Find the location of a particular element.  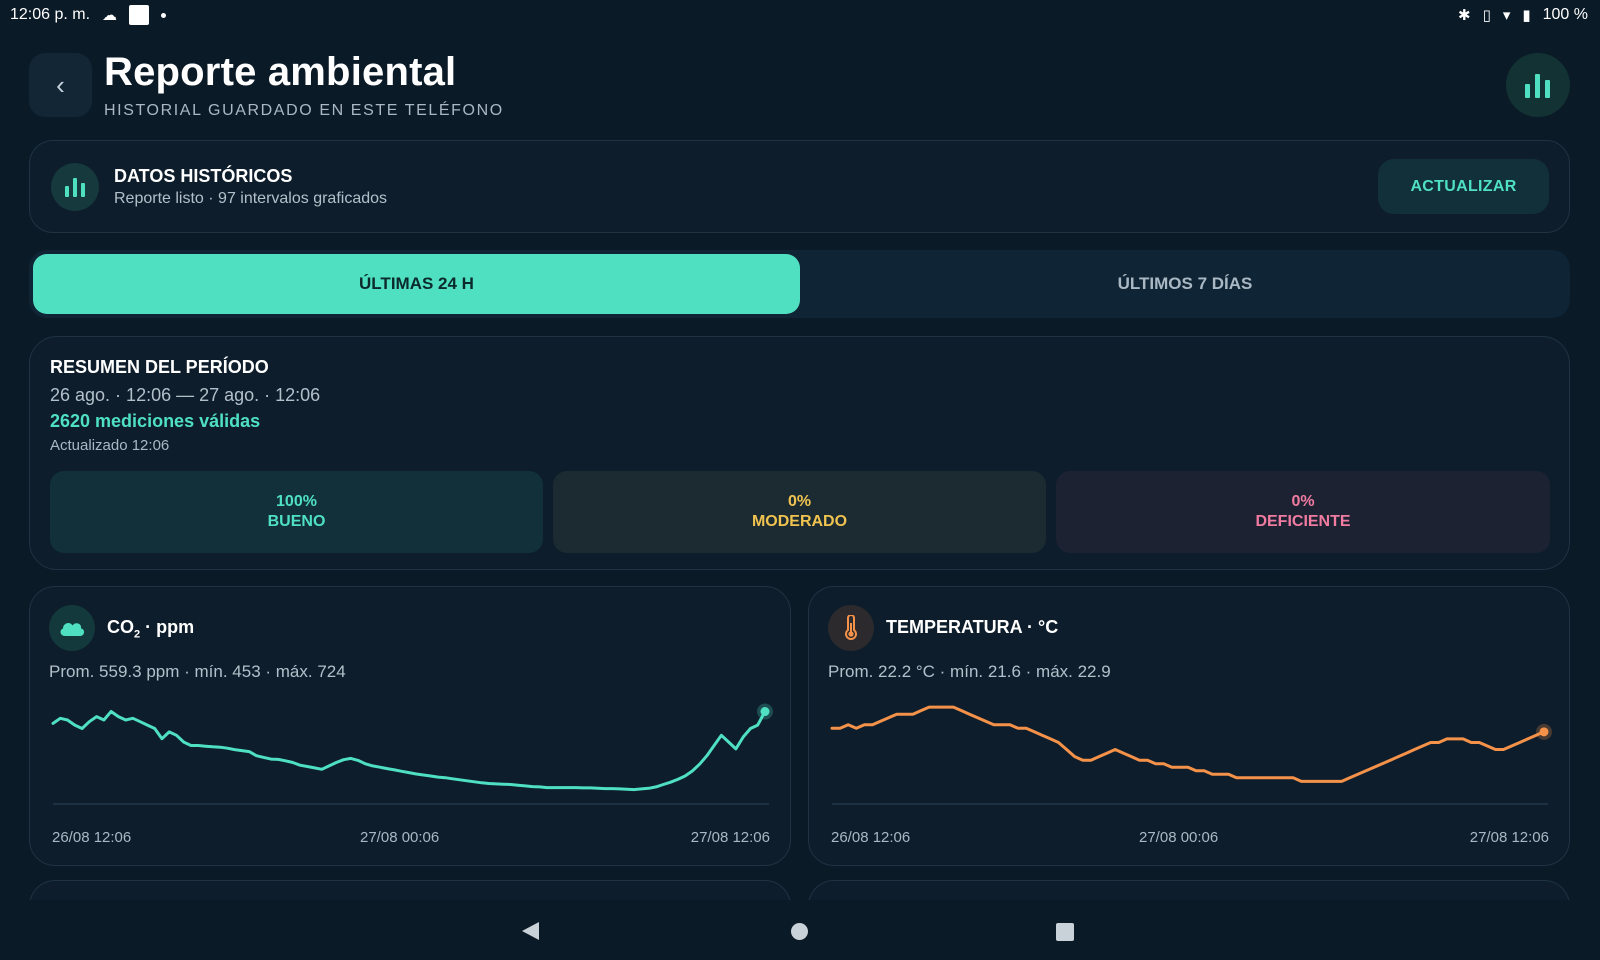

page-subtitle: HISTORIAL GUARDADO EN ESTE TELÉFONO is located at coordinates (304, 110).